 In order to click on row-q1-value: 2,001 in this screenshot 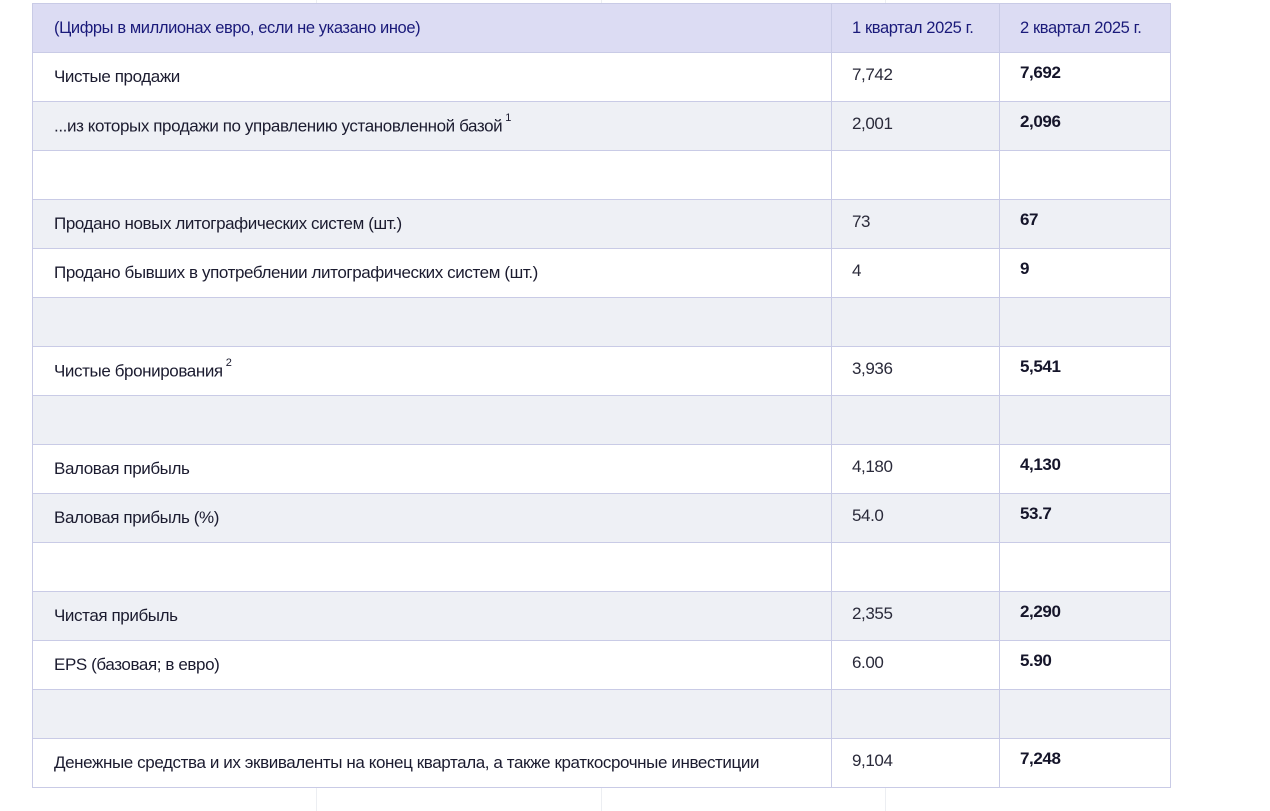, I will do `click(915, 126)`.